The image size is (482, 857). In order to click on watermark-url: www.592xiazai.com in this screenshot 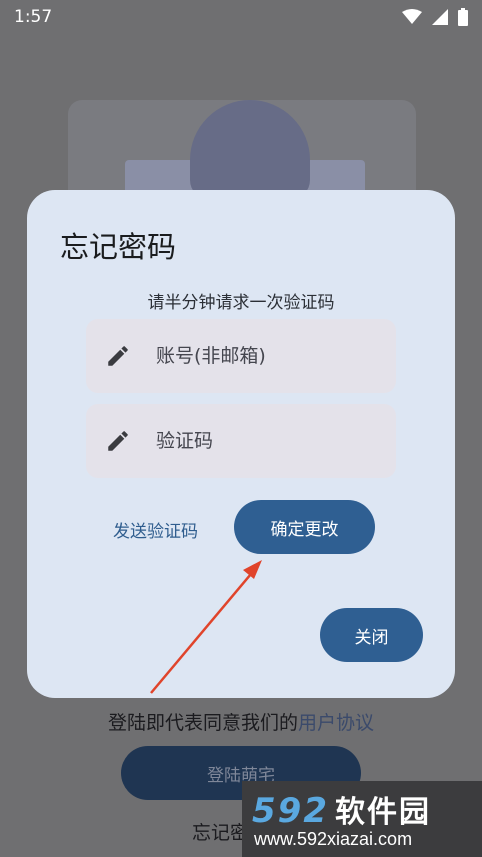, I will do `click(333, 839)`.